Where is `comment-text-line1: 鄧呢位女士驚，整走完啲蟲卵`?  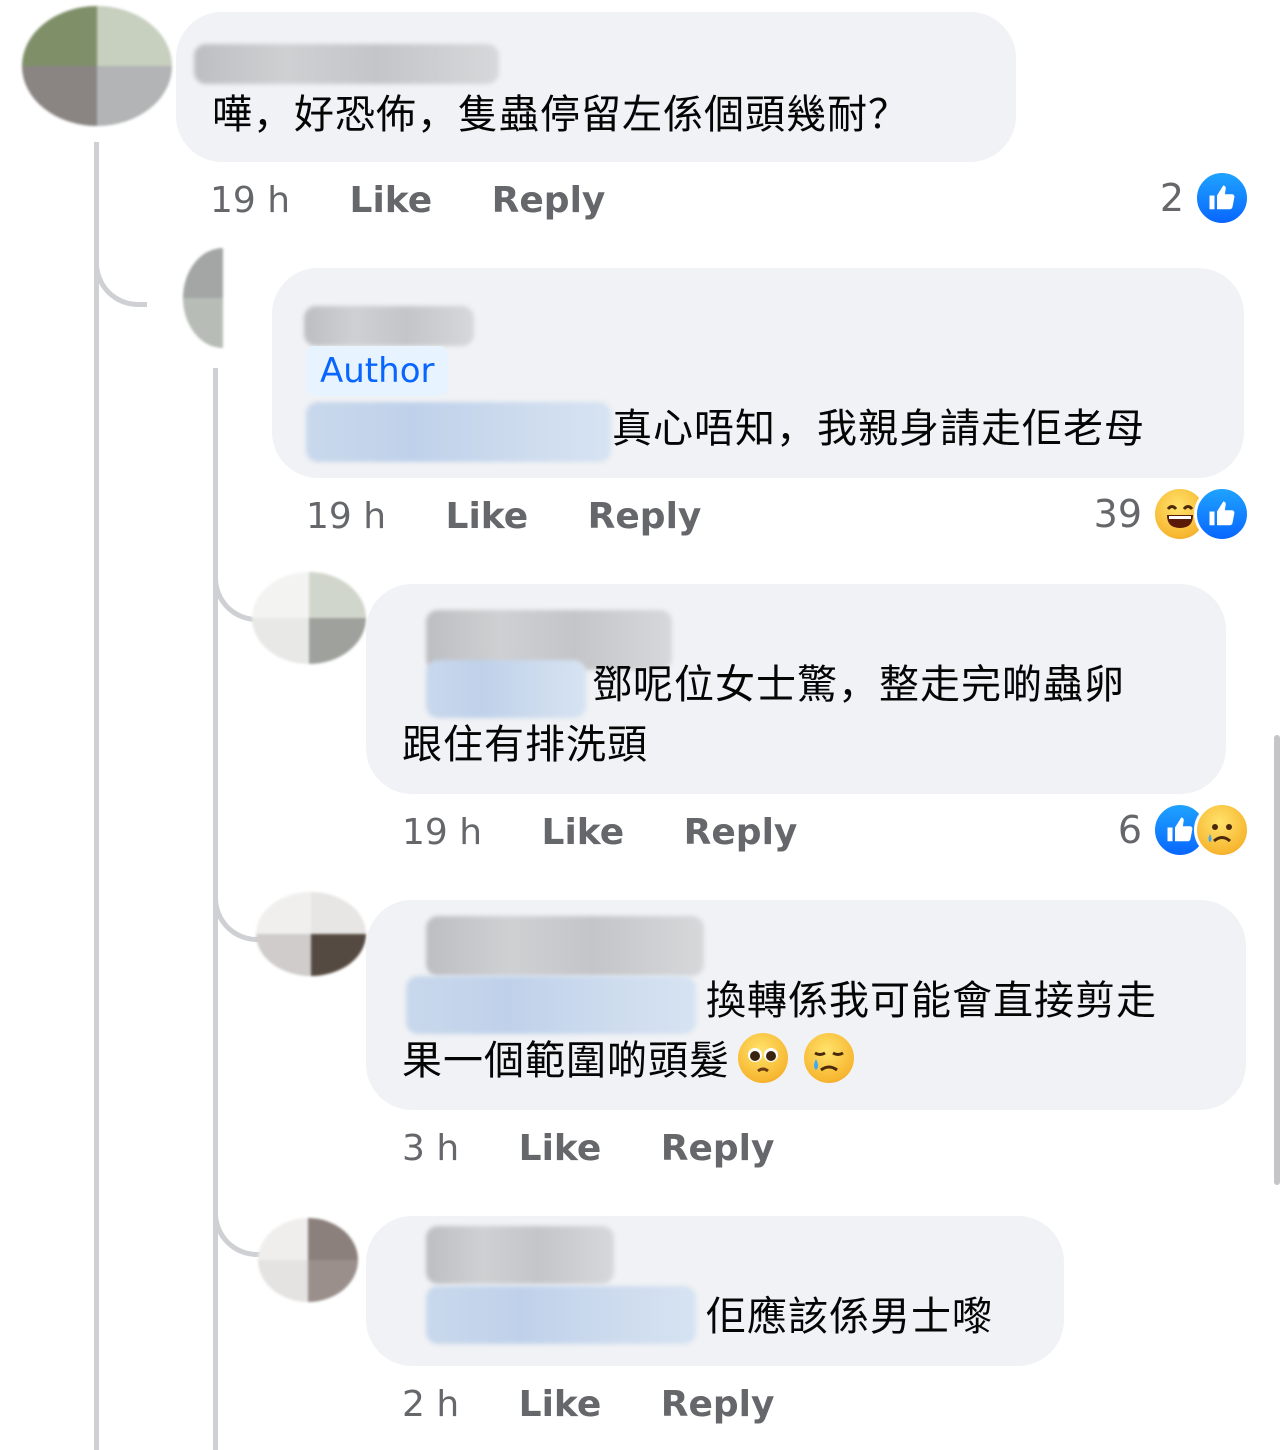 comment-text-line1: 鄧呢位女士驚，整走完啲蟲卵 is located at coordinates (858, 685).